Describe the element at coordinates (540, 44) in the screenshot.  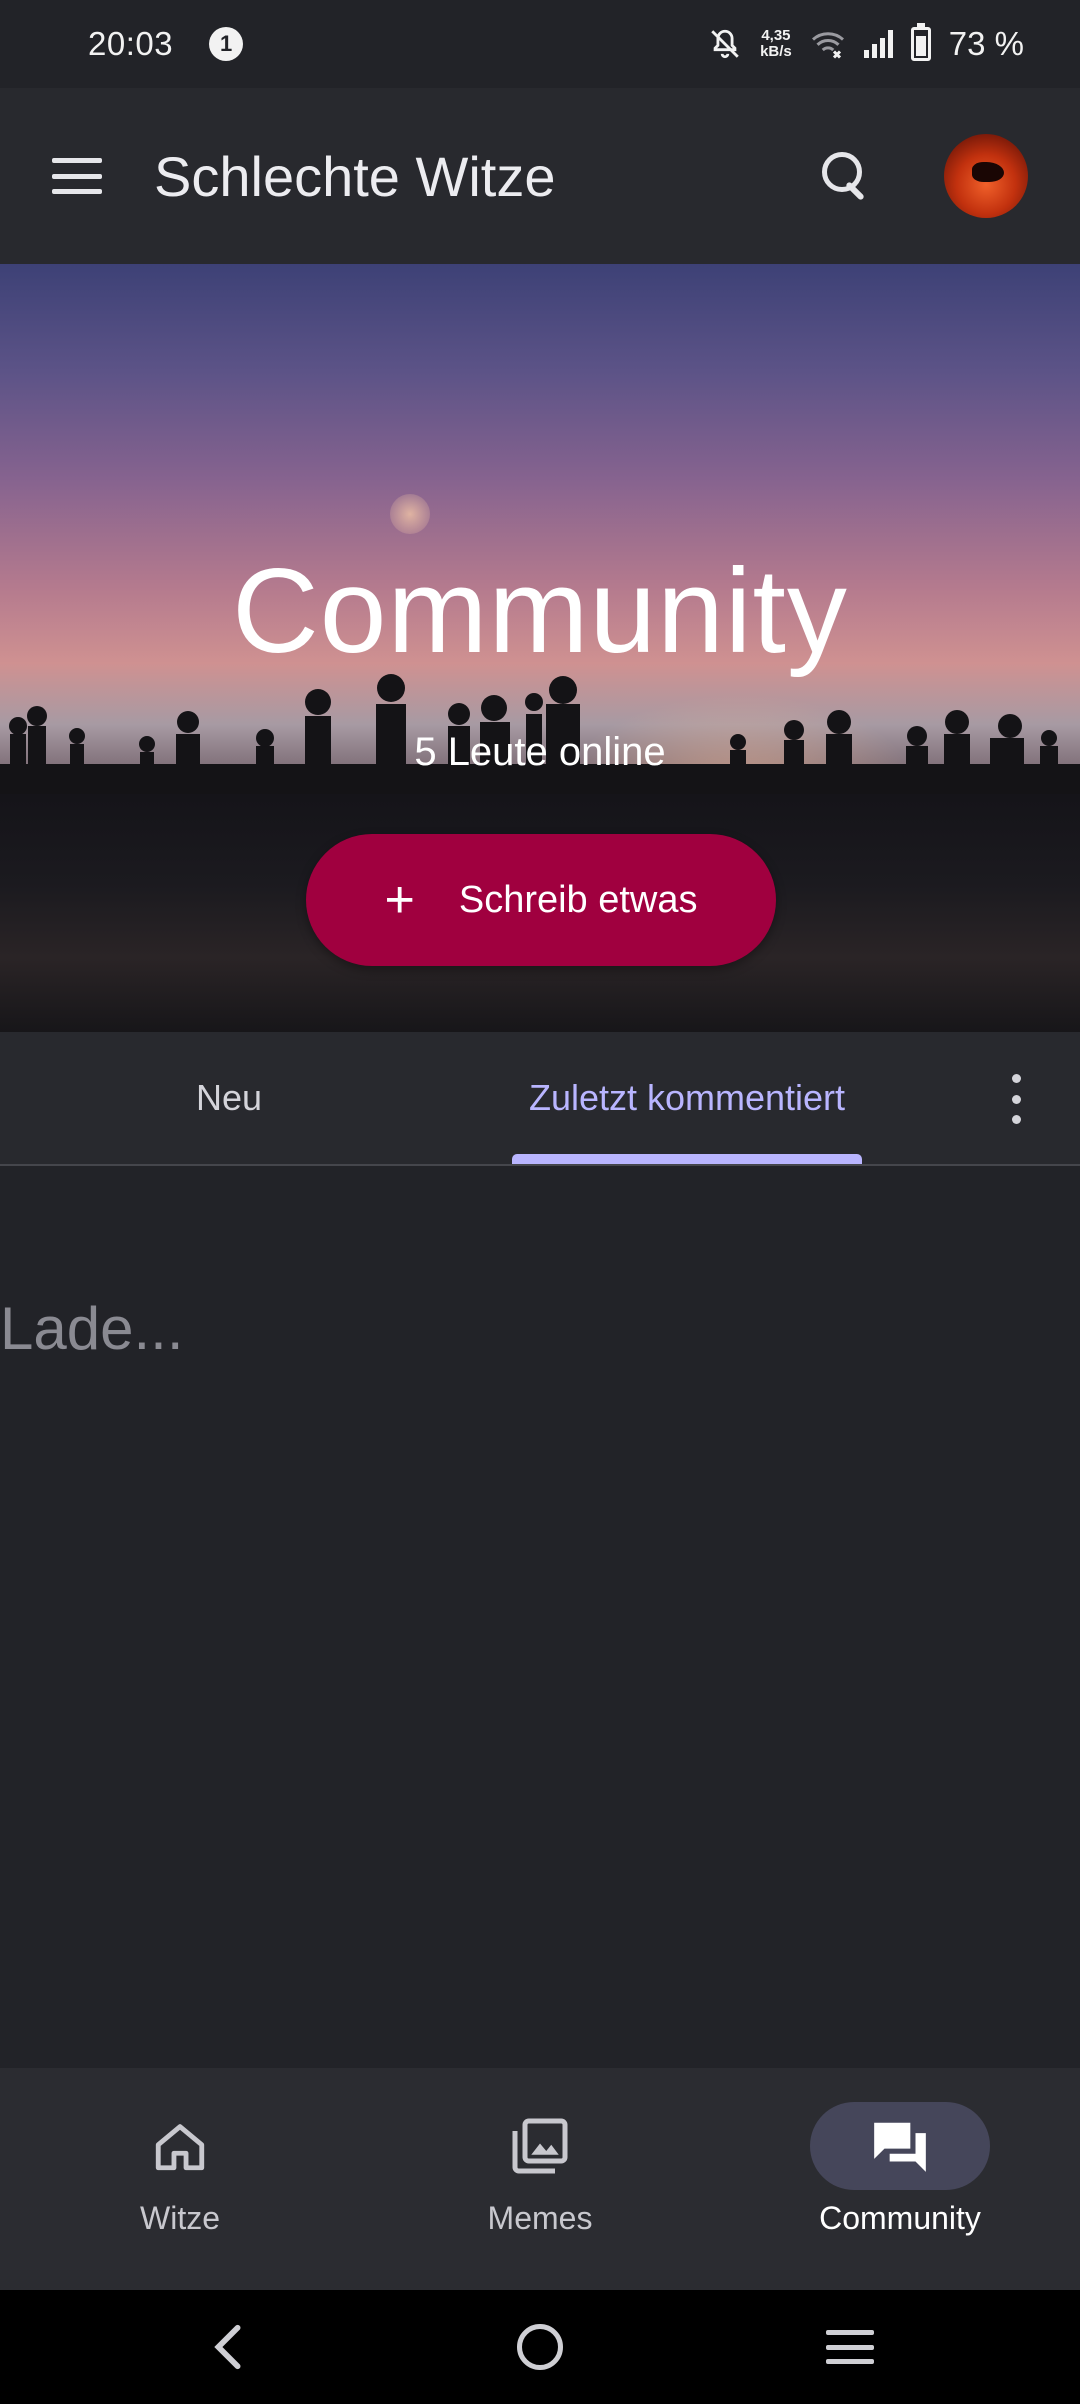
I see `status-bar: 20:03 1 4,35 kB/s 73 %` at that location.